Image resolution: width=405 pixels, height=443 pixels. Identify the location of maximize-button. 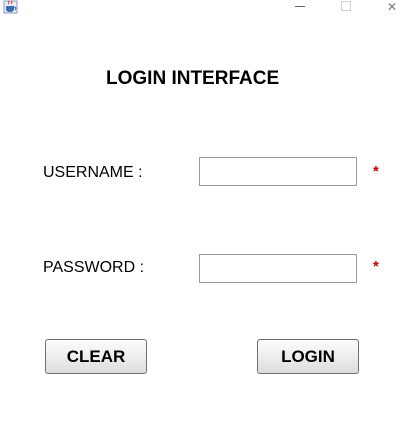
(346, 7).